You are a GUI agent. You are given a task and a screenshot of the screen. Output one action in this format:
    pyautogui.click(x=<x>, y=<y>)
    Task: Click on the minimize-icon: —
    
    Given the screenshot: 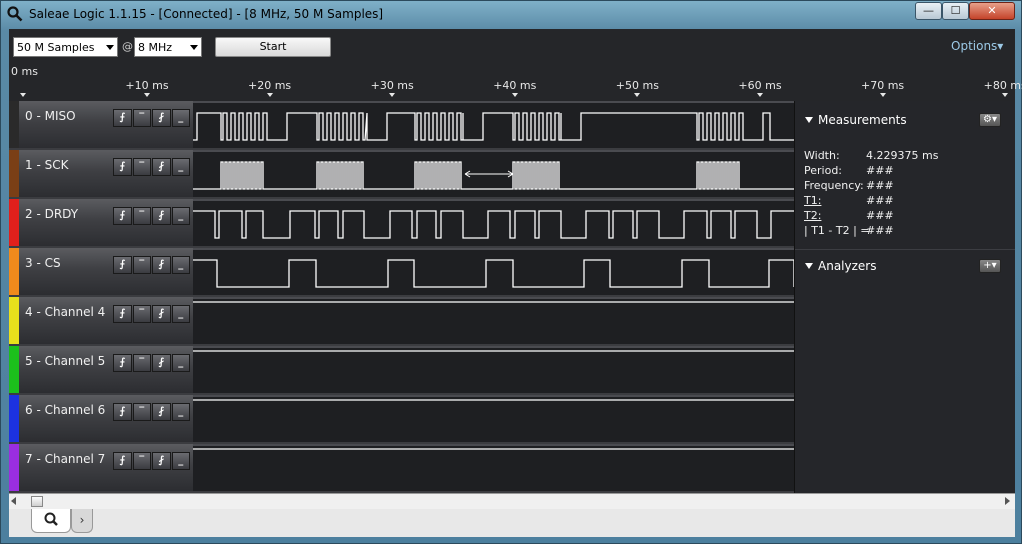 What is the action you would take?
    pyautogui.click(x=928, y=10)
    